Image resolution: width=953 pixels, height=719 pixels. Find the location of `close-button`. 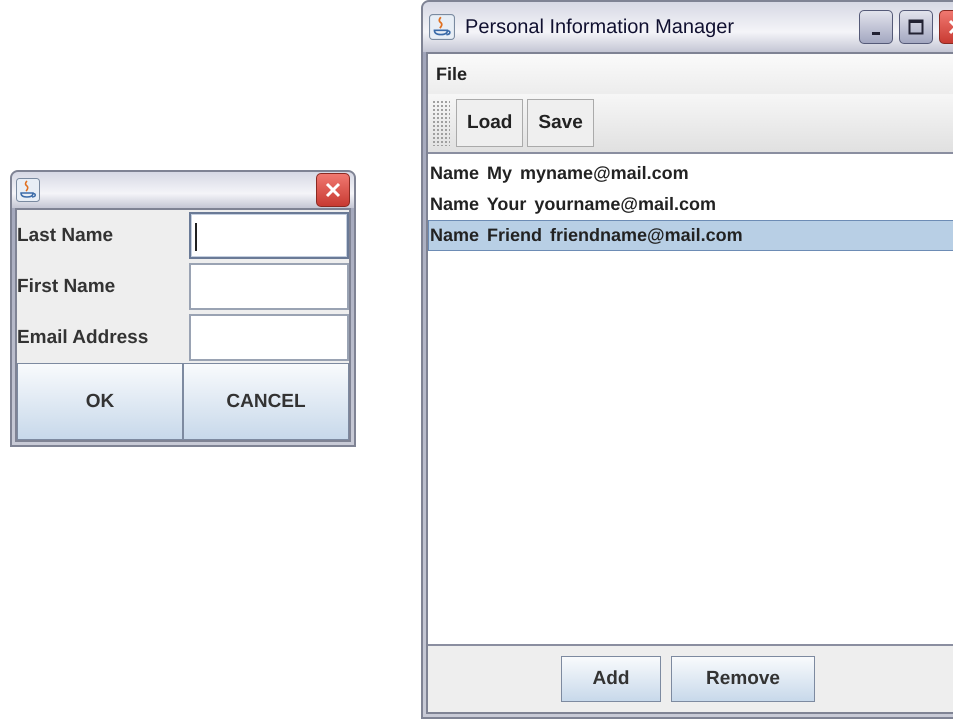

close-button is located at coordinates (333, 190).